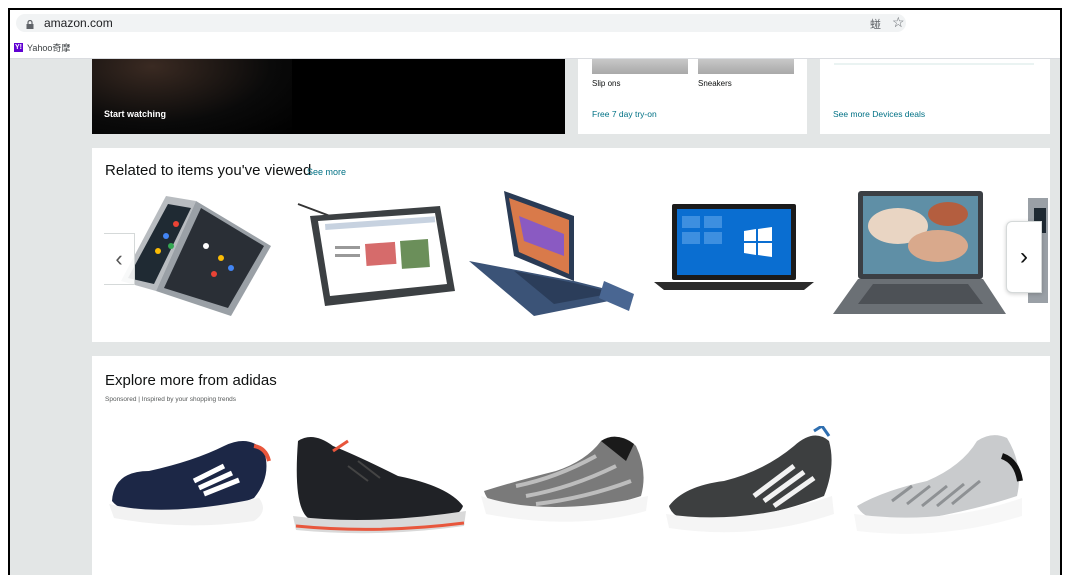  I want to click on slip-ons-caption: Slip ons, so click(606, 83).